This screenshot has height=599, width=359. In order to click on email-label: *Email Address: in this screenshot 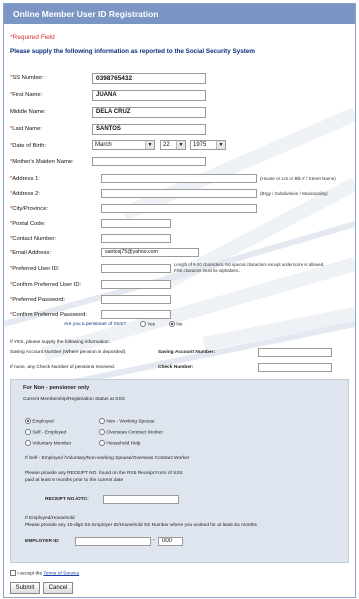, I will do `click(30, 253)`.